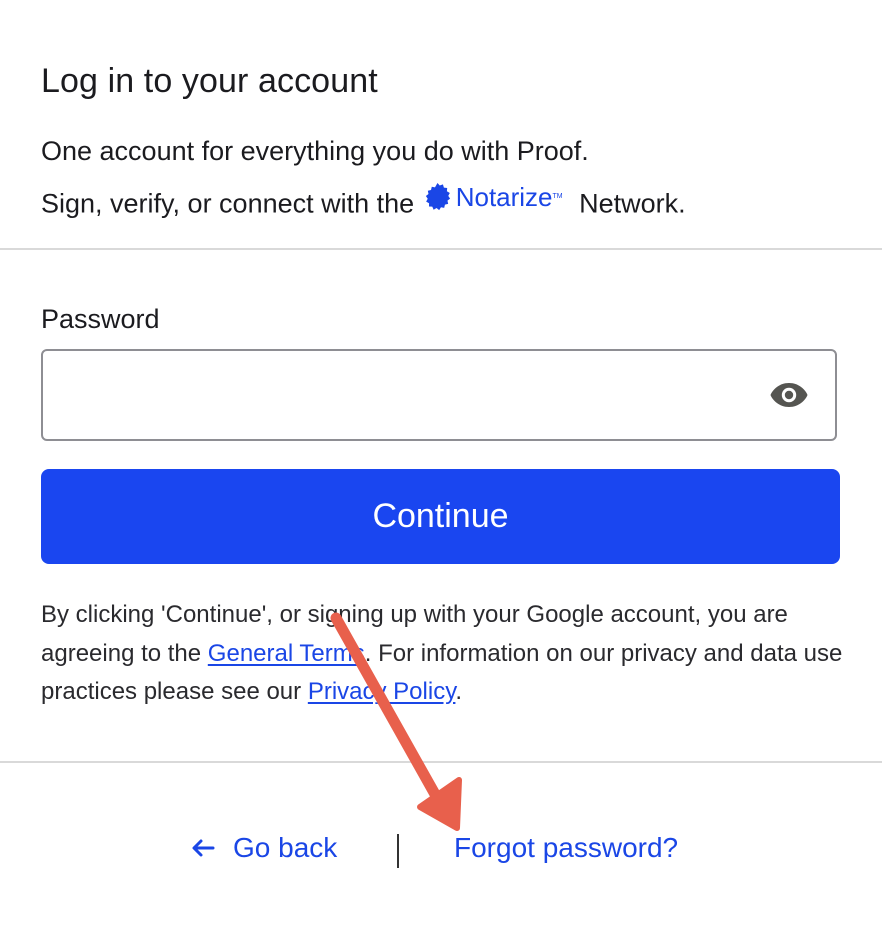 The width and height of the screenshot is (882, 934). What do you see at coordinates (437, 196) in the screenshot?
I see `notarize-seal-icon` at bounding box center [437, 196].